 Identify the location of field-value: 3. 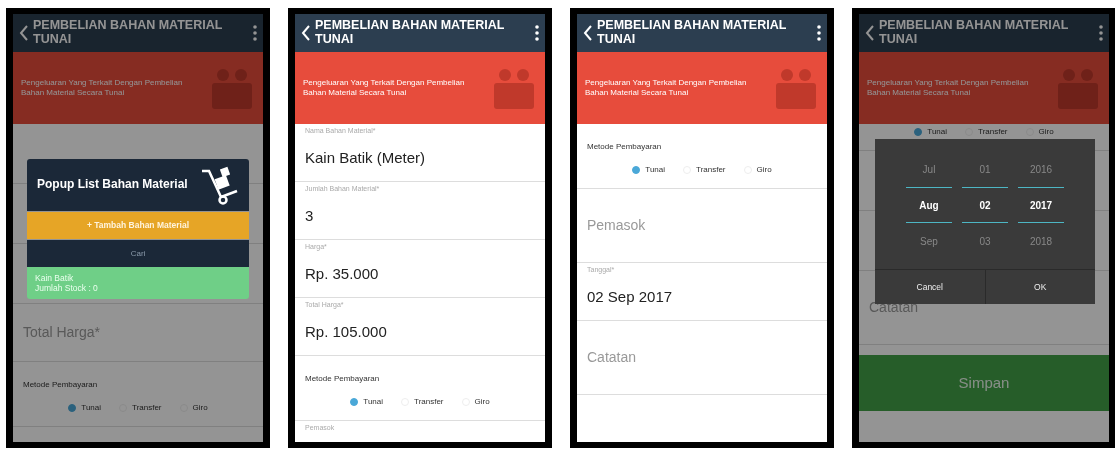
(309, 215).